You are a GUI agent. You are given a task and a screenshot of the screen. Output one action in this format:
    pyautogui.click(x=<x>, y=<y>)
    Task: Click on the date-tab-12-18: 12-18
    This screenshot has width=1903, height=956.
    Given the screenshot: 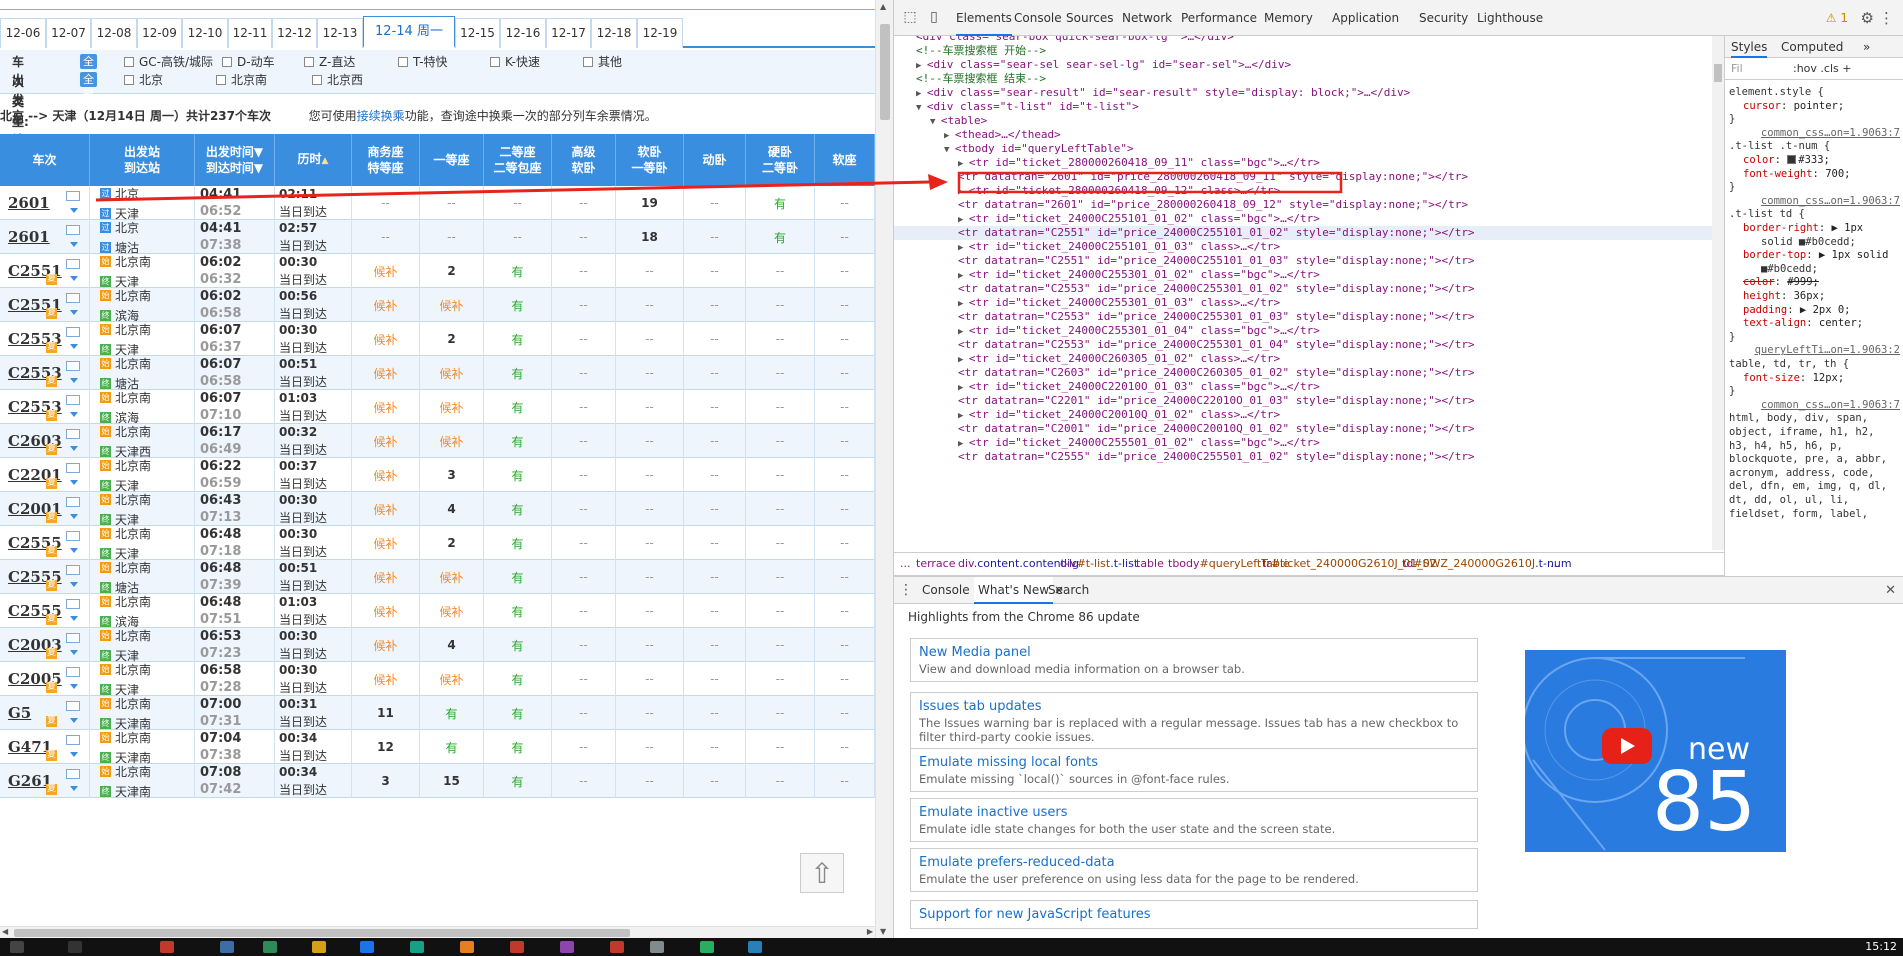 What is the action you would take?
    pyautogui.click(x=614, y=33)
    